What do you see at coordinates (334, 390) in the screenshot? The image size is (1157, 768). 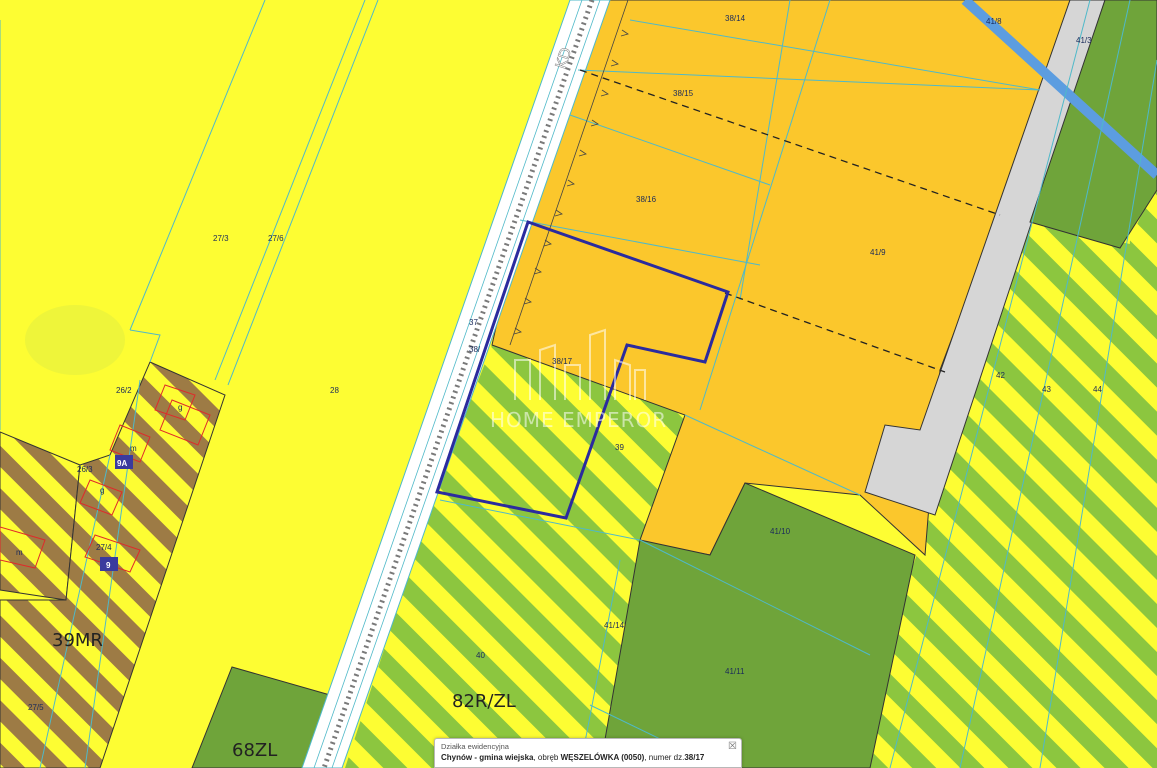 I see `parcel-label: 28` at bounding box center [334, 390].